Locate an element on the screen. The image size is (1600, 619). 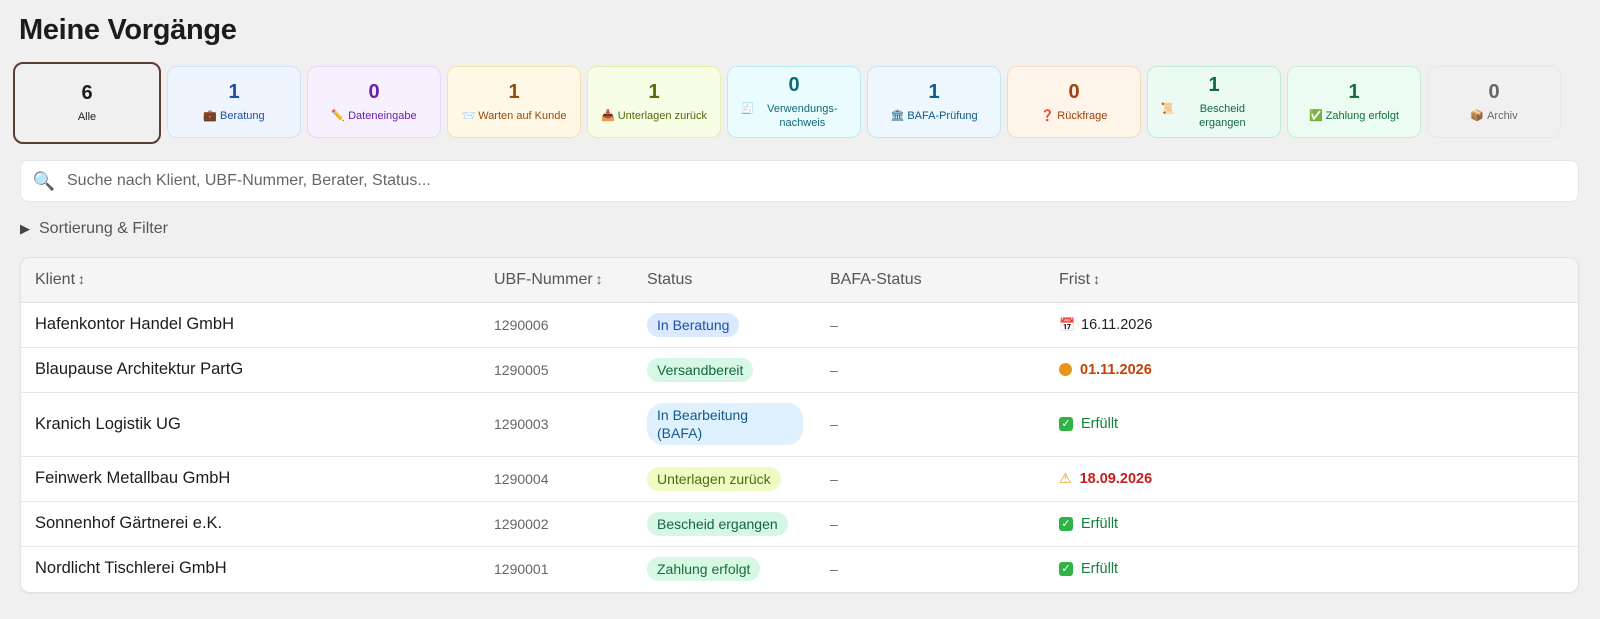
card-label: 🧾 Verwendungs-nachweis is located at coordinates (794, 116).